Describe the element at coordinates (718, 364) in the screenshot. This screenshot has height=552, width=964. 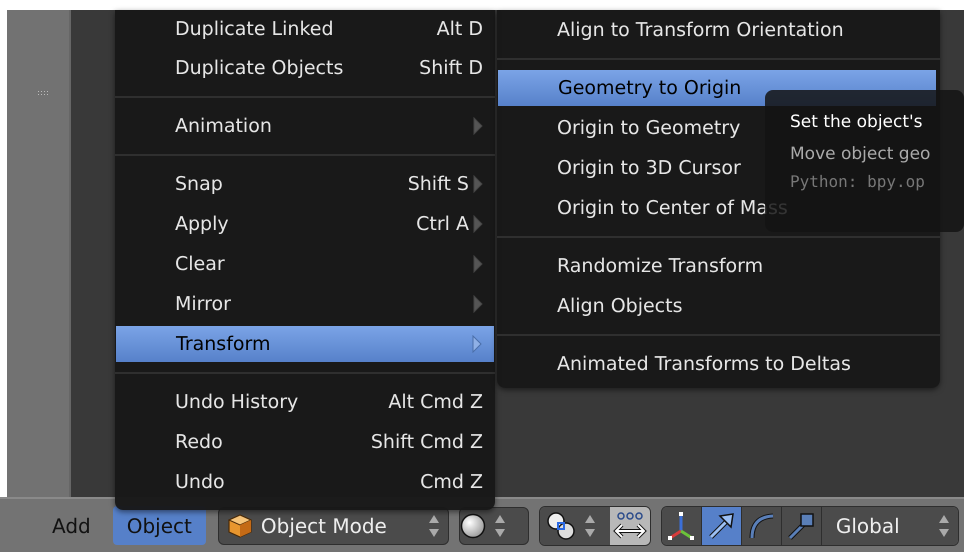
I see `menu-item: Animated Transforms to Deltas` at that location.